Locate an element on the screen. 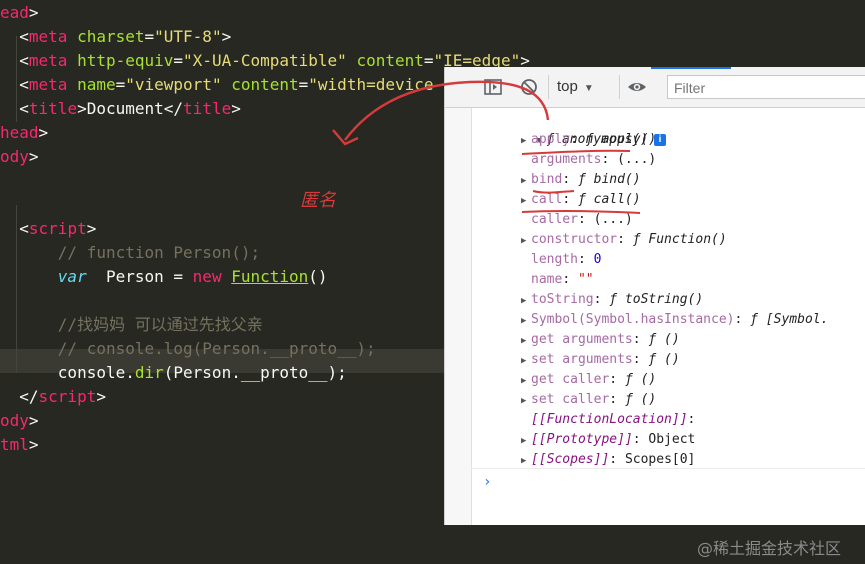 The height and width of the screenshot is (564, 865). underline-bind is located at coordinates (553, 192).